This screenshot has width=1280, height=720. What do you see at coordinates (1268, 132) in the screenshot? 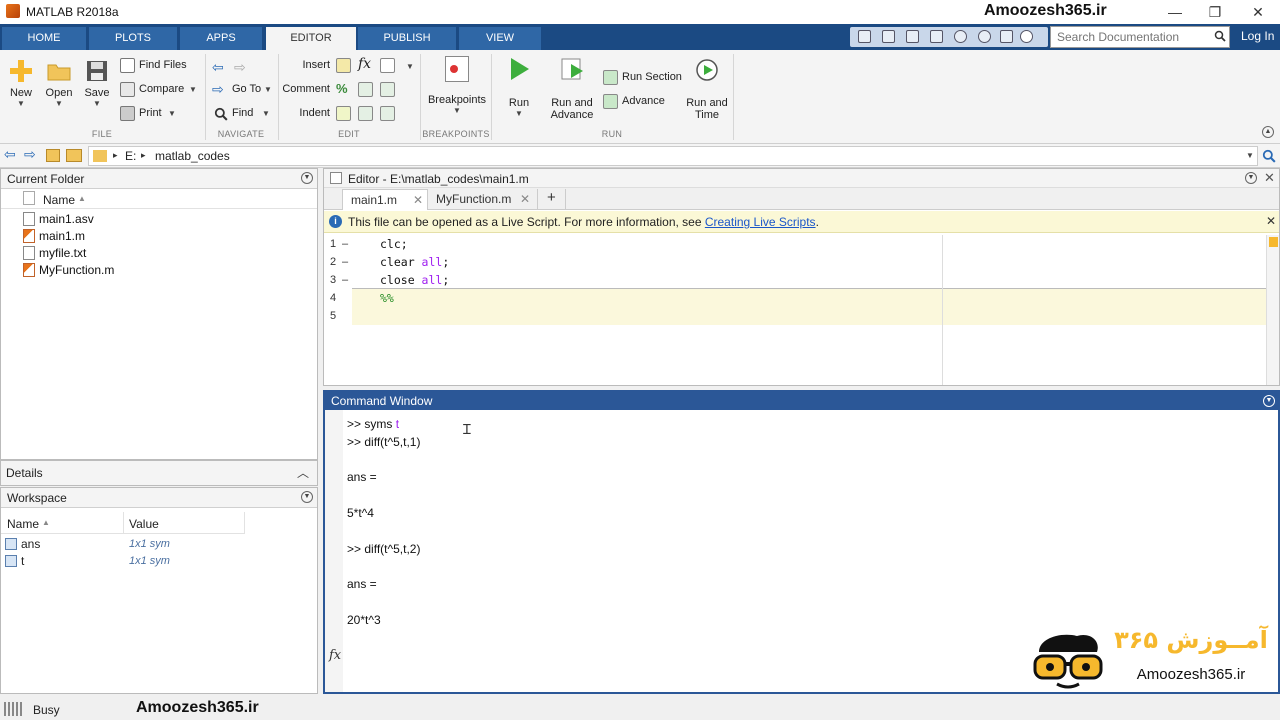
I see `collapse-ribbon-icon: ▲` at bounding box center [1268, 132].